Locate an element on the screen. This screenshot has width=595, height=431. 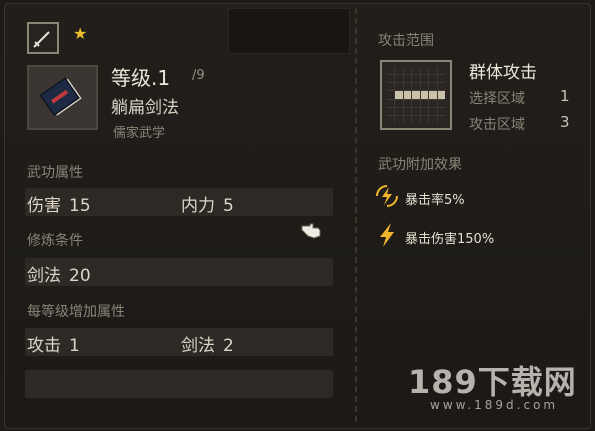
sword-requirement-label: 剑法 is located at coordinates (44, 276).